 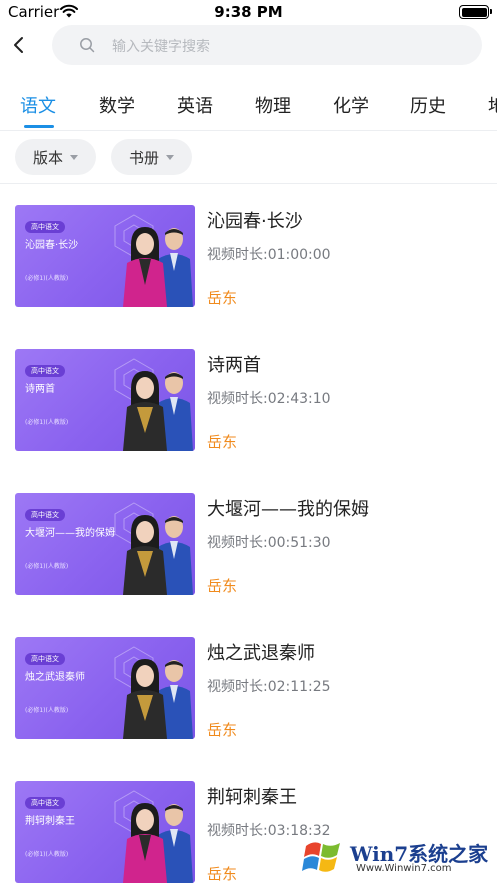 What do you see at coordinates (248, 106) in the screenshot?
I see `subject-tabs: 语文 数学 英语 物理 化学 历史 地` at bounding box center [248, 106].